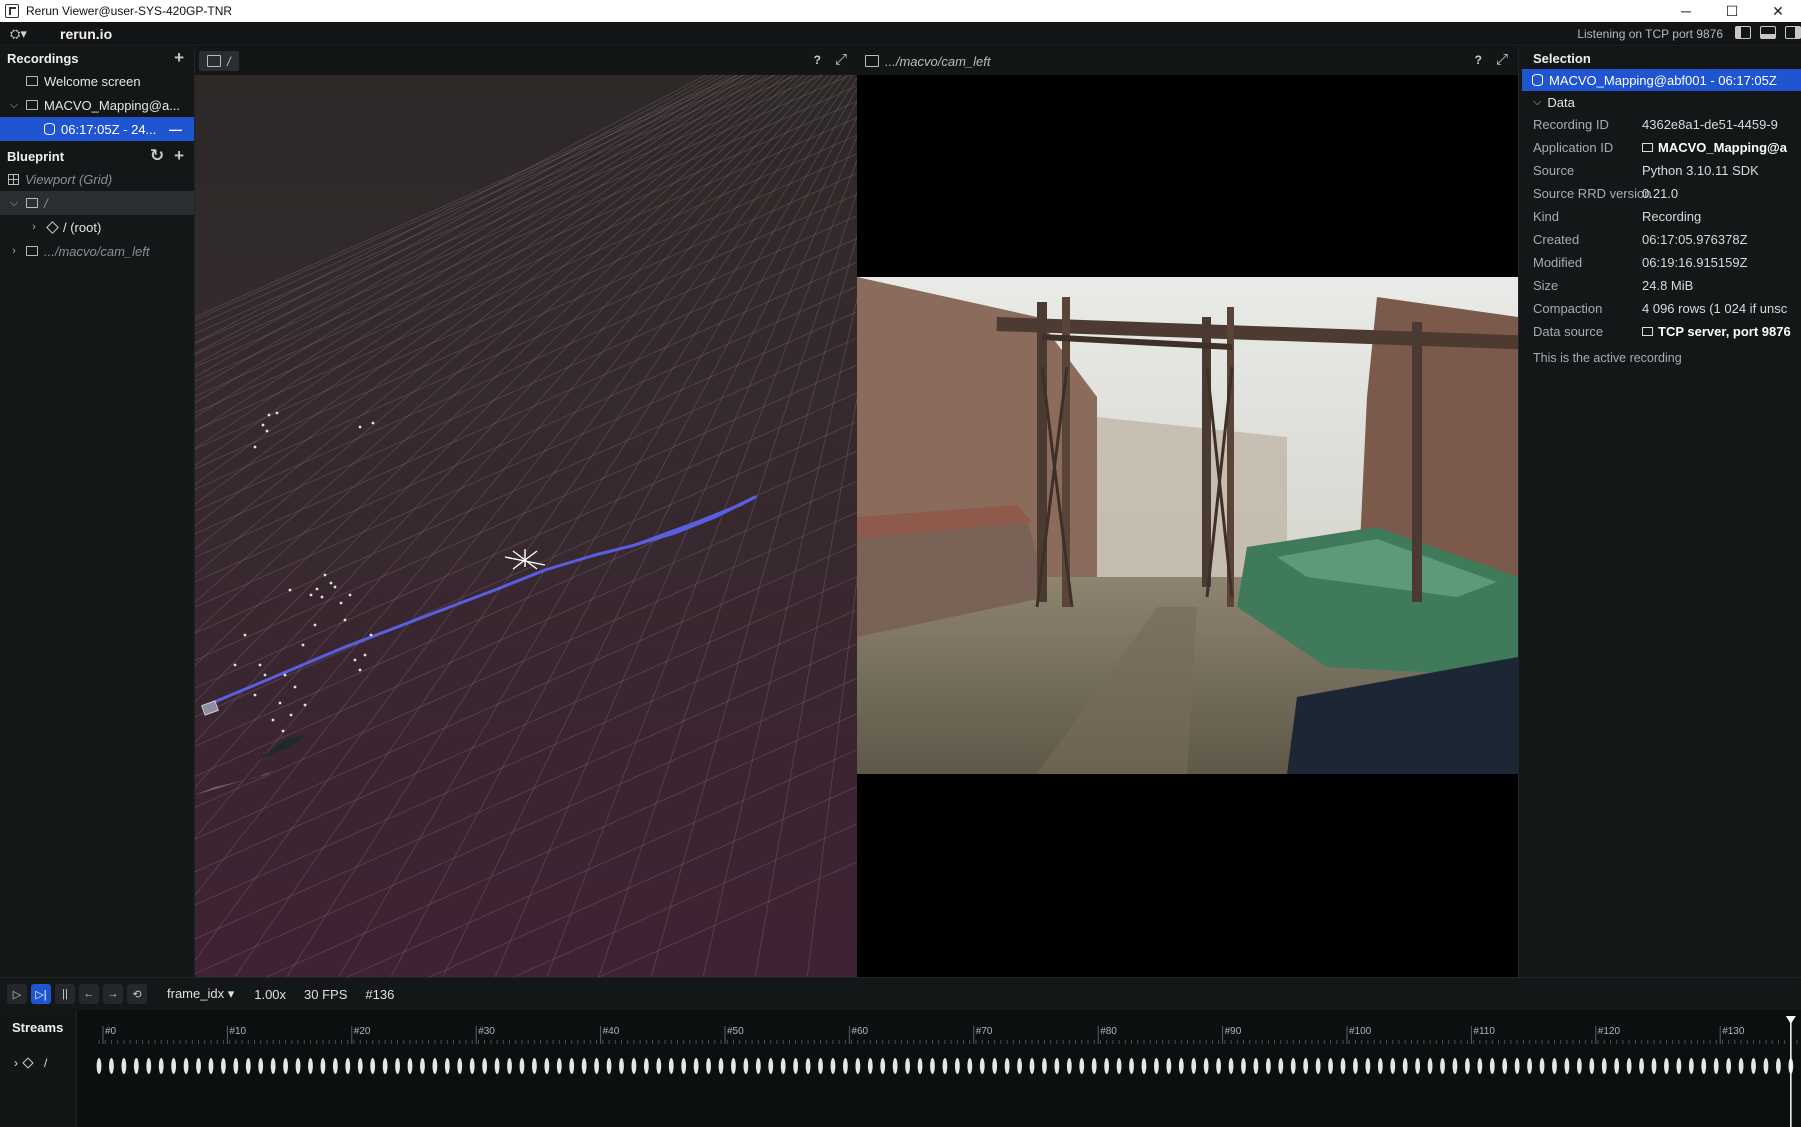  Describe the element at coordinates (16, 1063) in the screenshot. I see `chevron-right-icon: ›` at that location.